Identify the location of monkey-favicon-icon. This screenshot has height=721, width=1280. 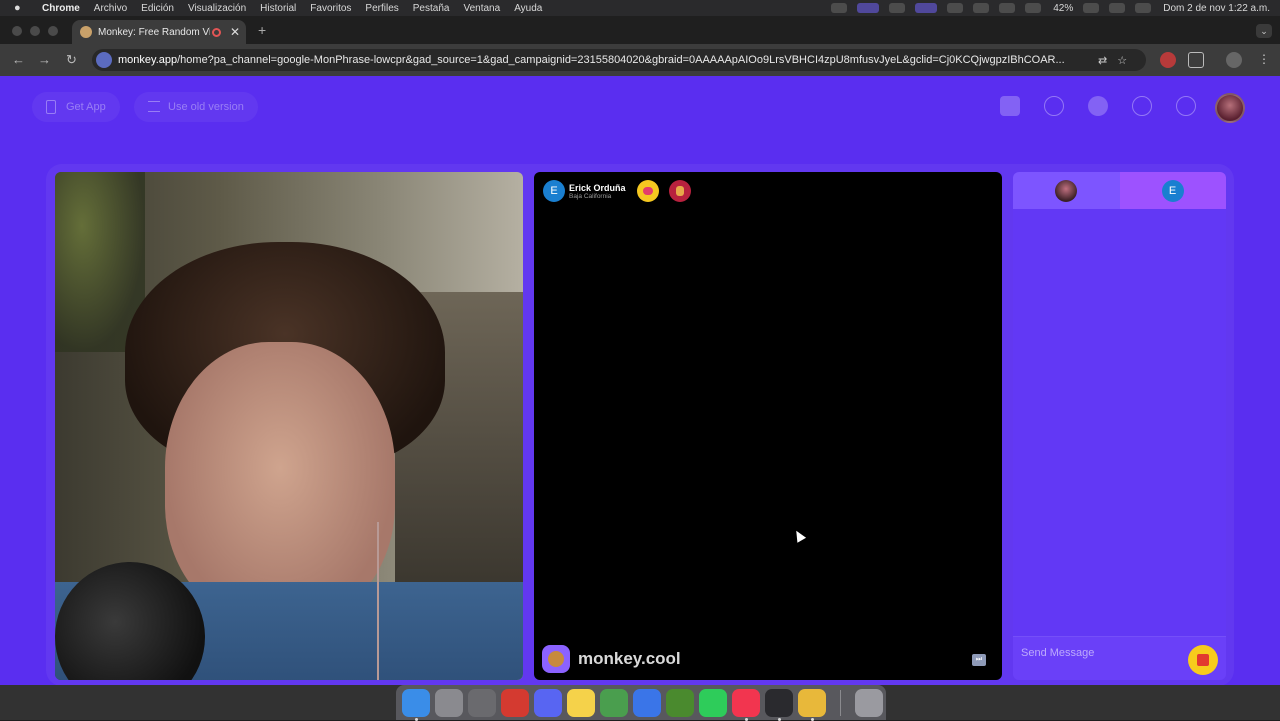
(86, 32).